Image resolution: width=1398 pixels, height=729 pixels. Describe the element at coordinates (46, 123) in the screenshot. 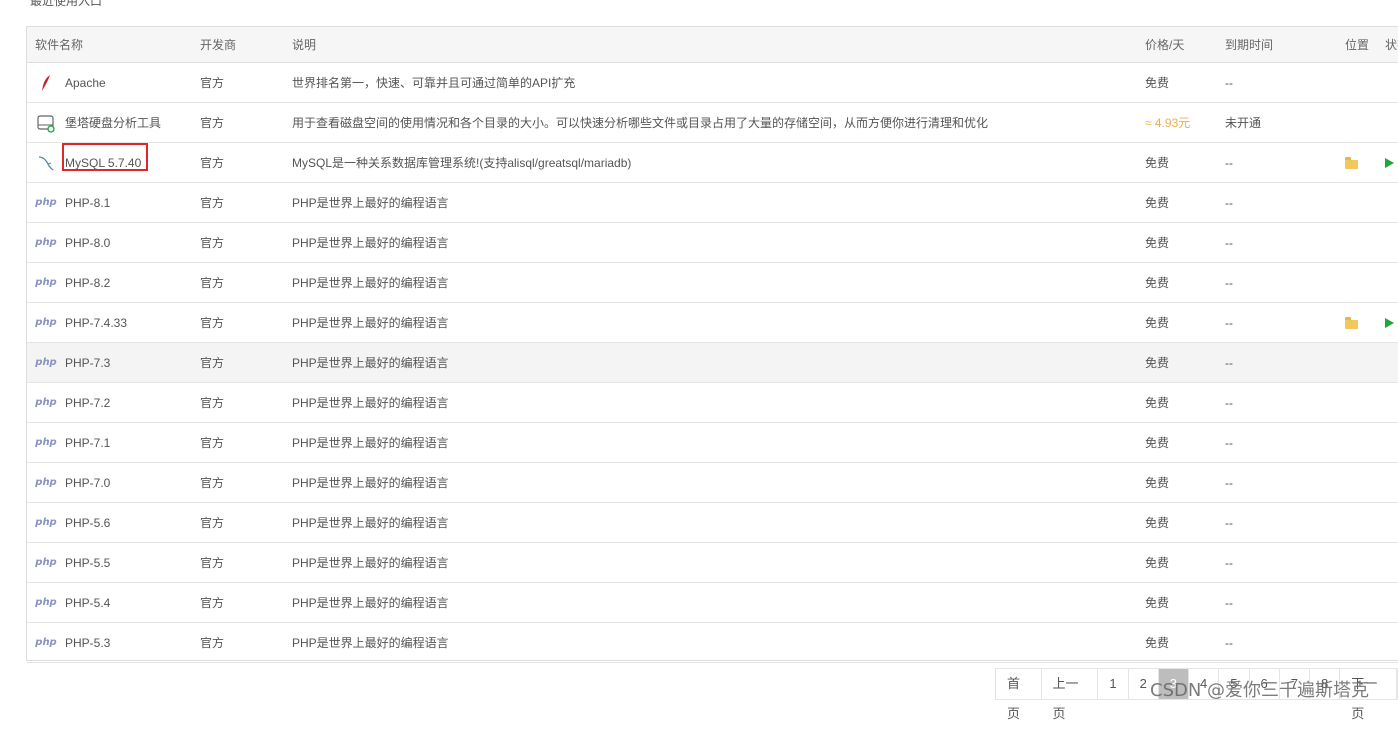

I see `disk-analyzer-icon` at that location.